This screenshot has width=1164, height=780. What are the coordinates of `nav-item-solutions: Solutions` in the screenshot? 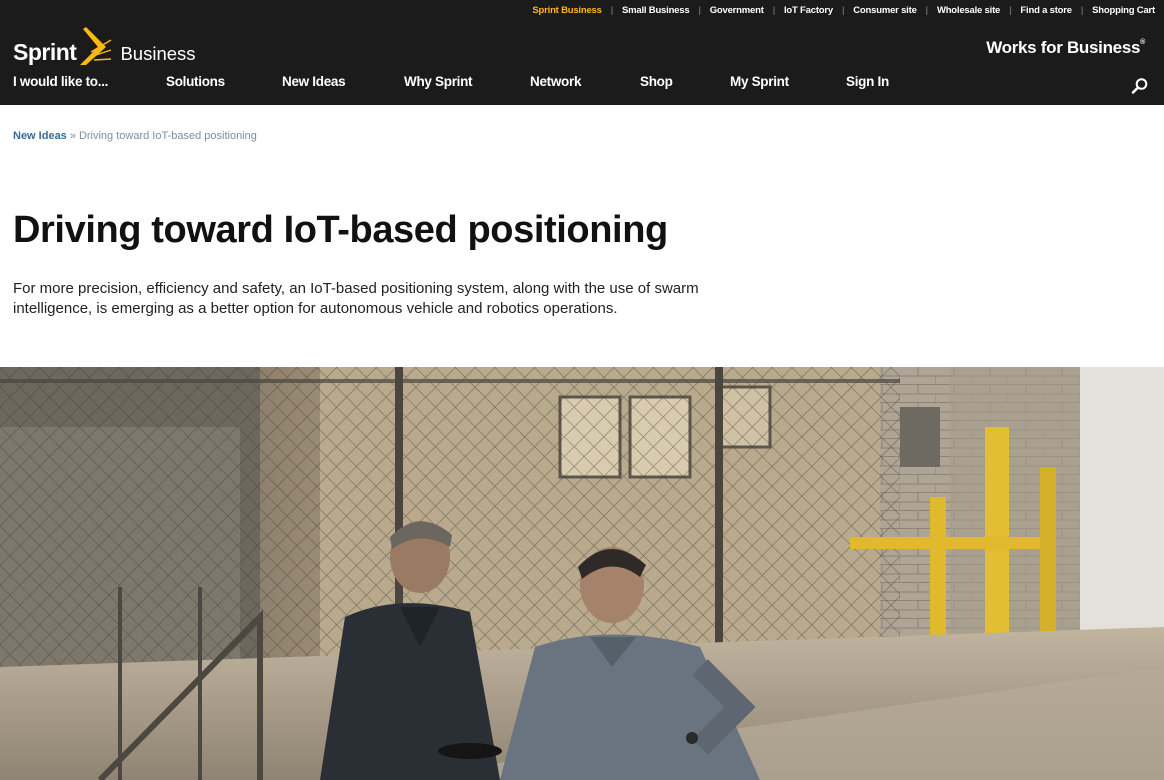 It's located at (195, 81).